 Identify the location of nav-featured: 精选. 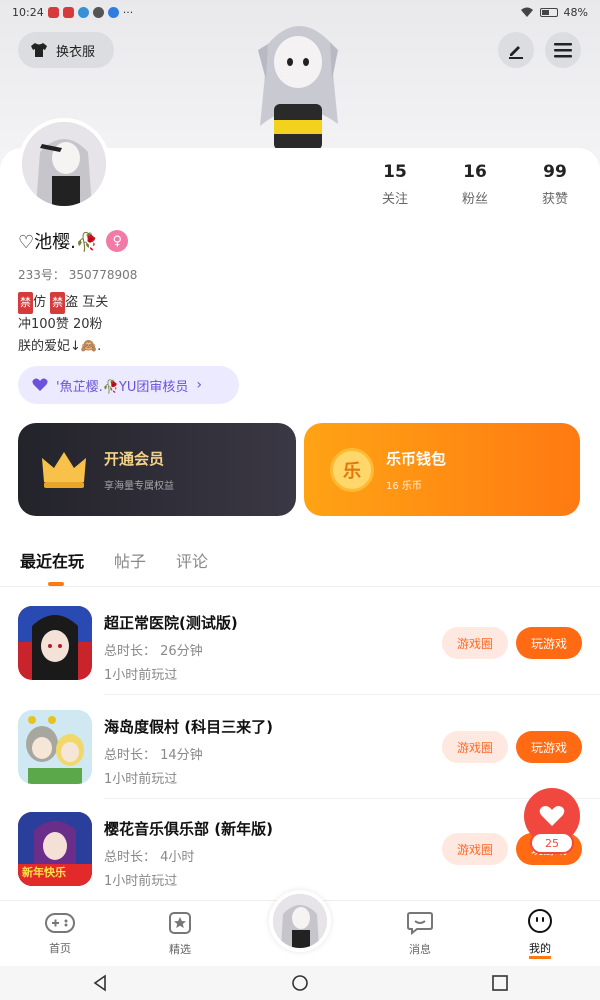
(180, 933).